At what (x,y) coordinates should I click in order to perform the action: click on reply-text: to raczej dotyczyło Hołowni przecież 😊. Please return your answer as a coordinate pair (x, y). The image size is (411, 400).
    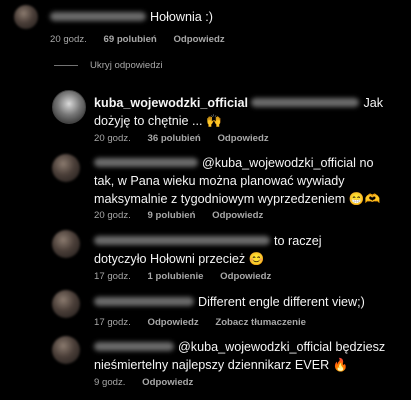
    Looking at the image, I should click on (224, 250).